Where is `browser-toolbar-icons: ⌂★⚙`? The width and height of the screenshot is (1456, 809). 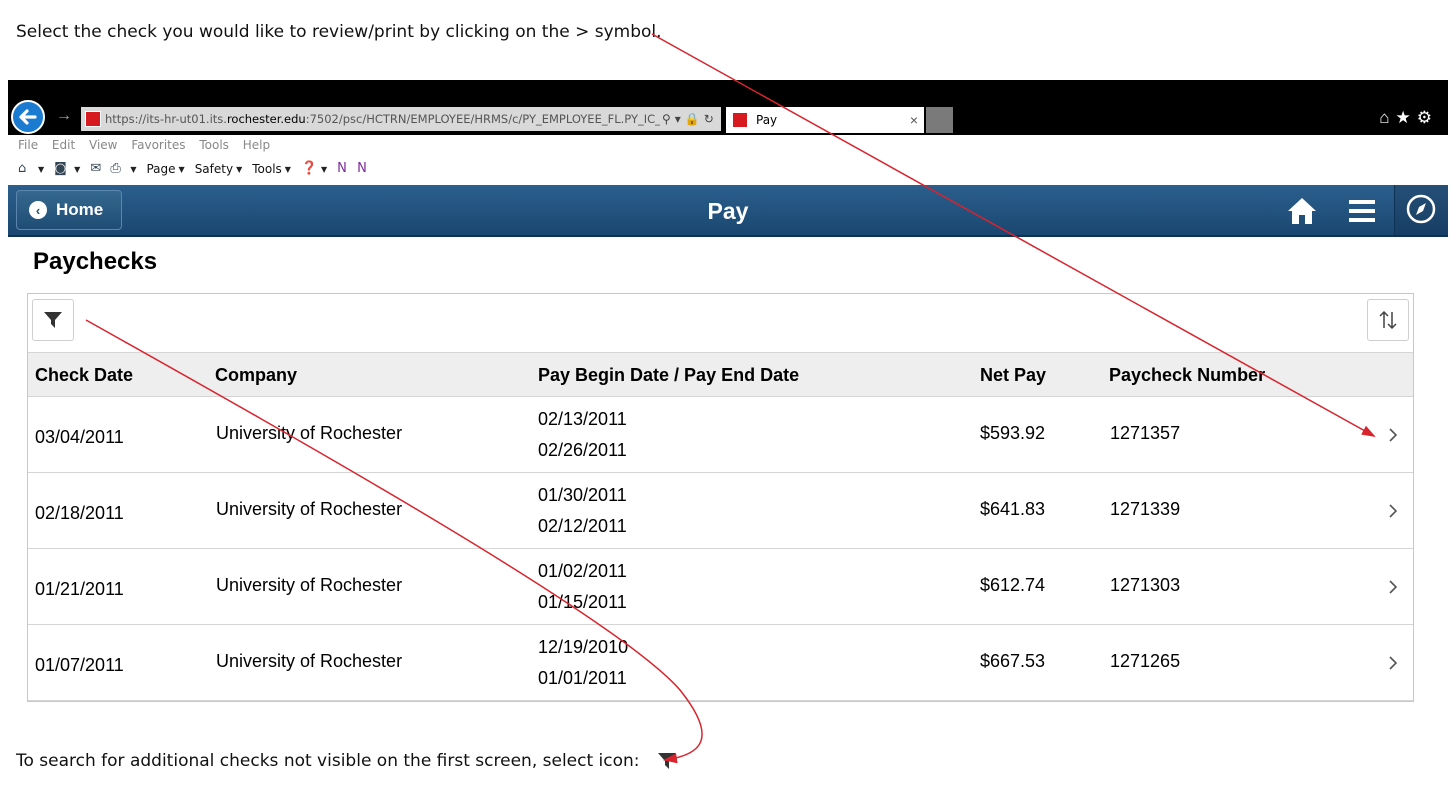 browser-toolbar-icons: ⌂★⚙ is located at coordinates (1408, 118).